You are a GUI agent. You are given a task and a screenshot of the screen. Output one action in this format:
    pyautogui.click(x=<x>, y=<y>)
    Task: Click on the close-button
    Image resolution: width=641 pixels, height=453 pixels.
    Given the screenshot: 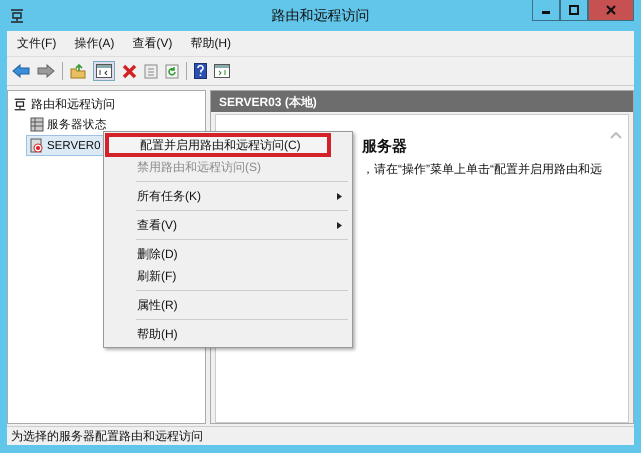 What is the action you would take?
    pyautogui.click(x=611, y=10)
    